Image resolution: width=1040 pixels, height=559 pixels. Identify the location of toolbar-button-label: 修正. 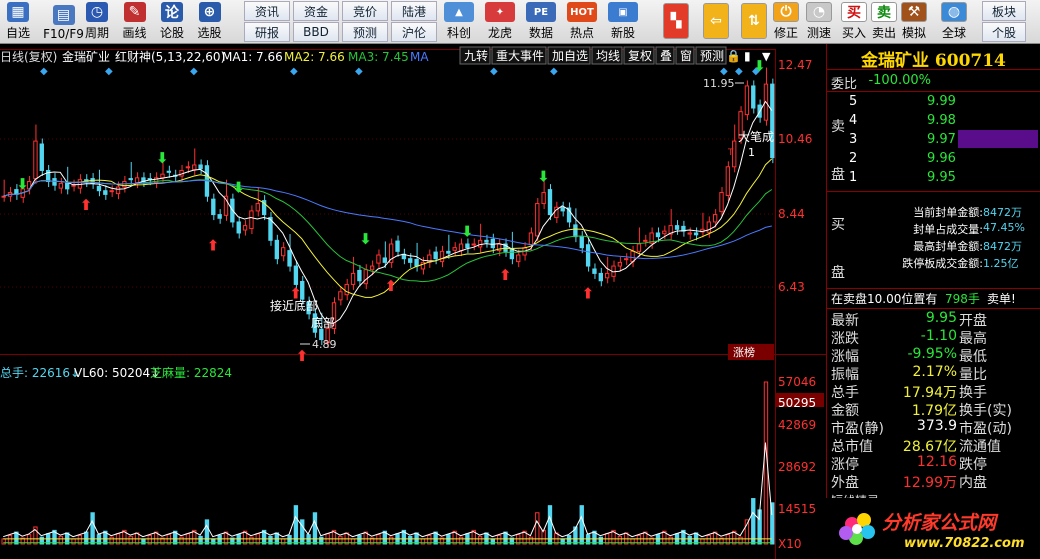
(785, 33).